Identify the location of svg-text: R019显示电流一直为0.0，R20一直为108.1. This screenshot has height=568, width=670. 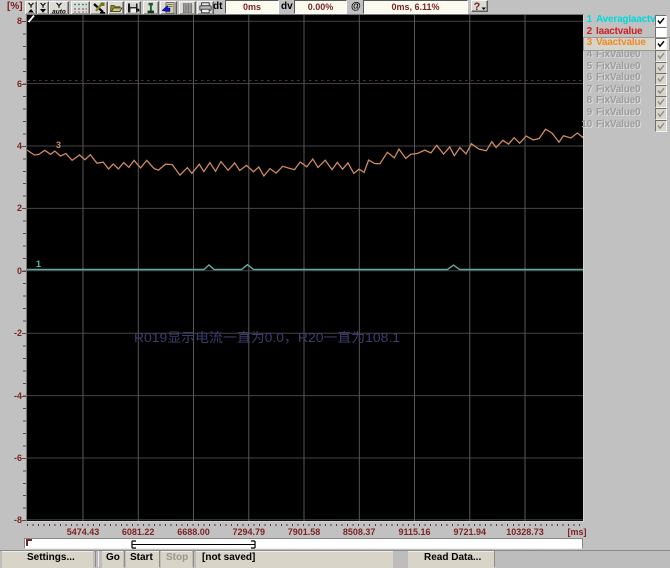
(267, 337).